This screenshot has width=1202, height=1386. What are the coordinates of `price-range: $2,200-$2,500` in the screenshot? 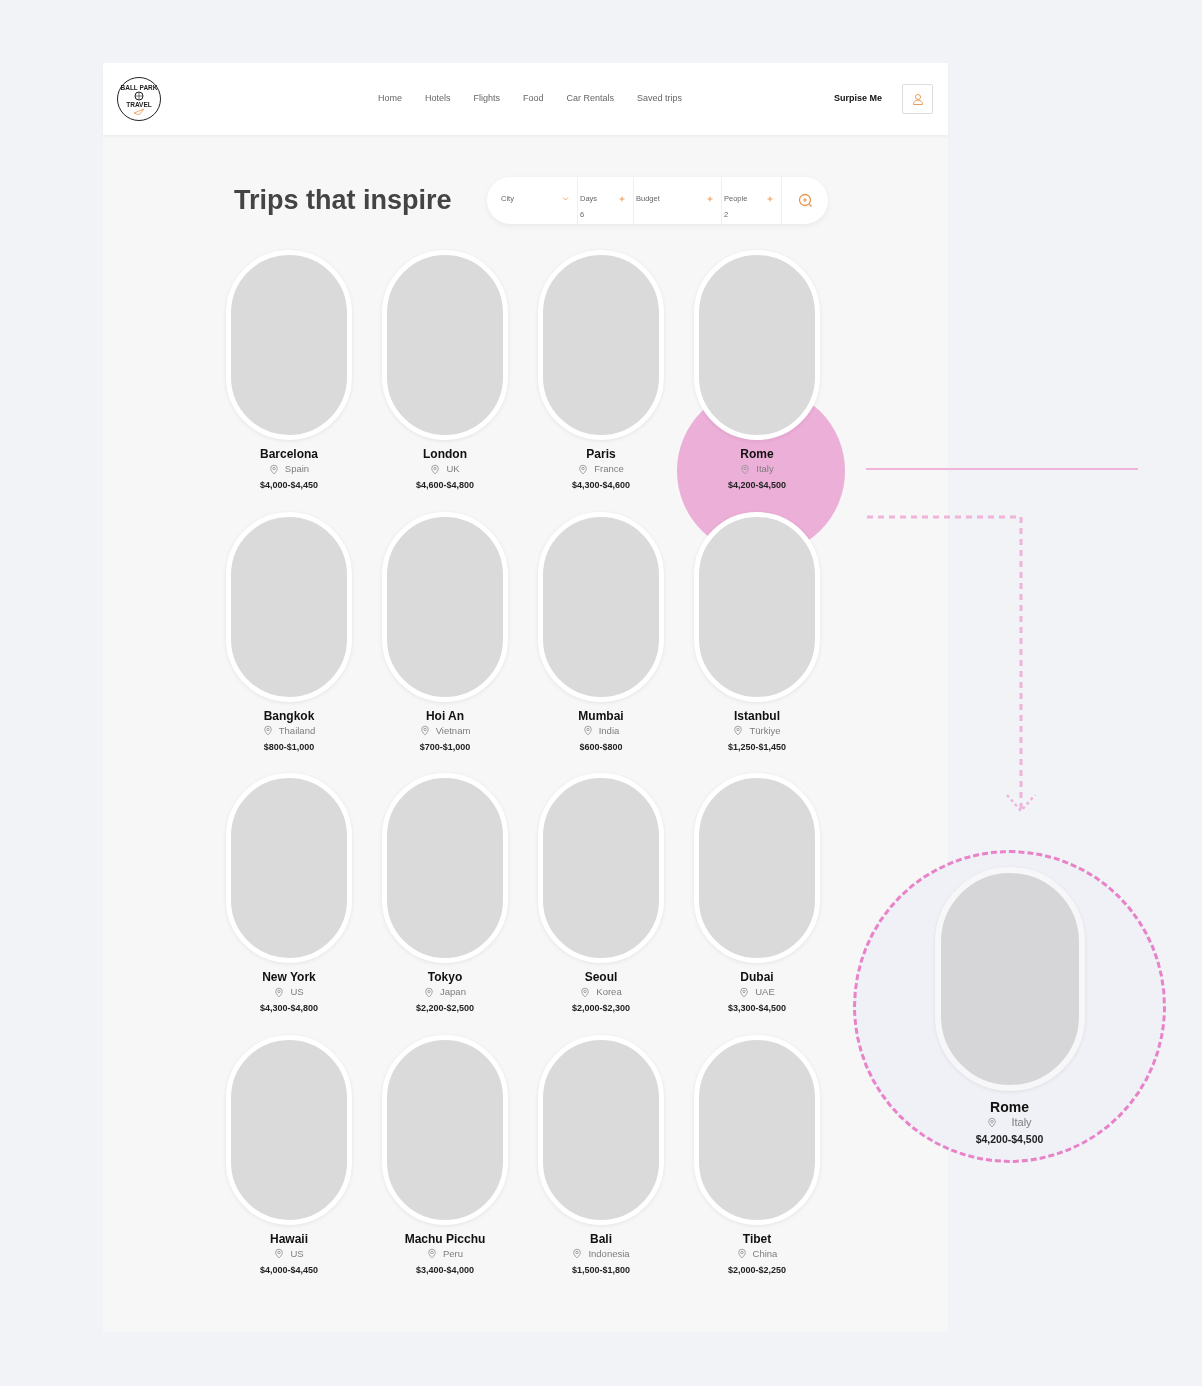 It's located at (445, 1008).